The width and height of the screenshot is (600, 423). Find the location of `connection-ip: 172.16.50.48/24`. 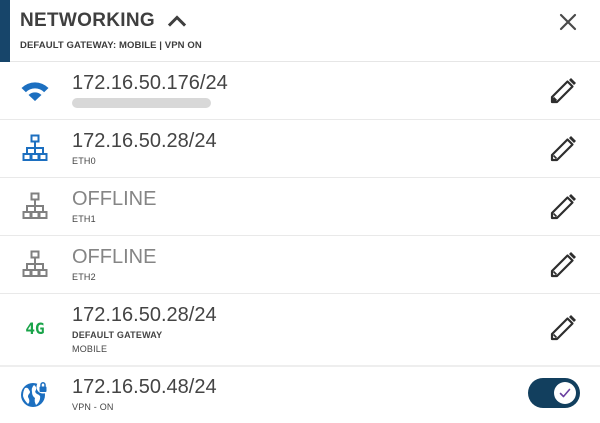

connection-ip: 172.16.50.48/24 is located at coordinates (144, 387).